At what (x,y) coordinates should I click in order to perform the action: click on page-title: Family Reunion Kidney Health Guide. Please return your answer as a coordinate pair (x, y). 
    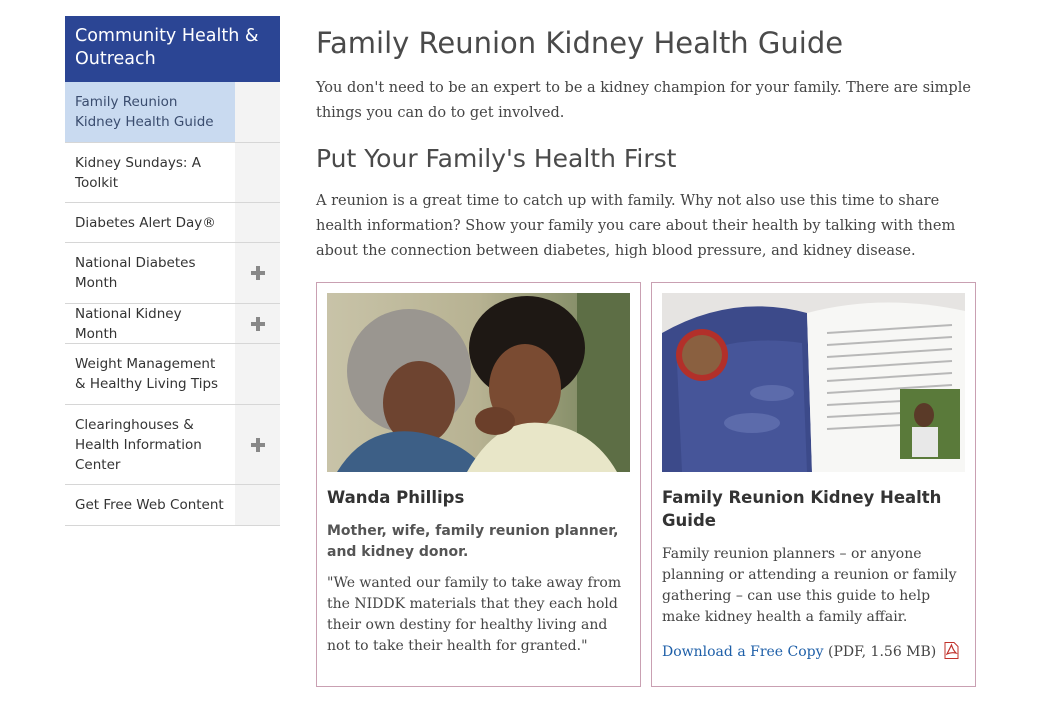
    Looking at the image, I should click on (580, 43).